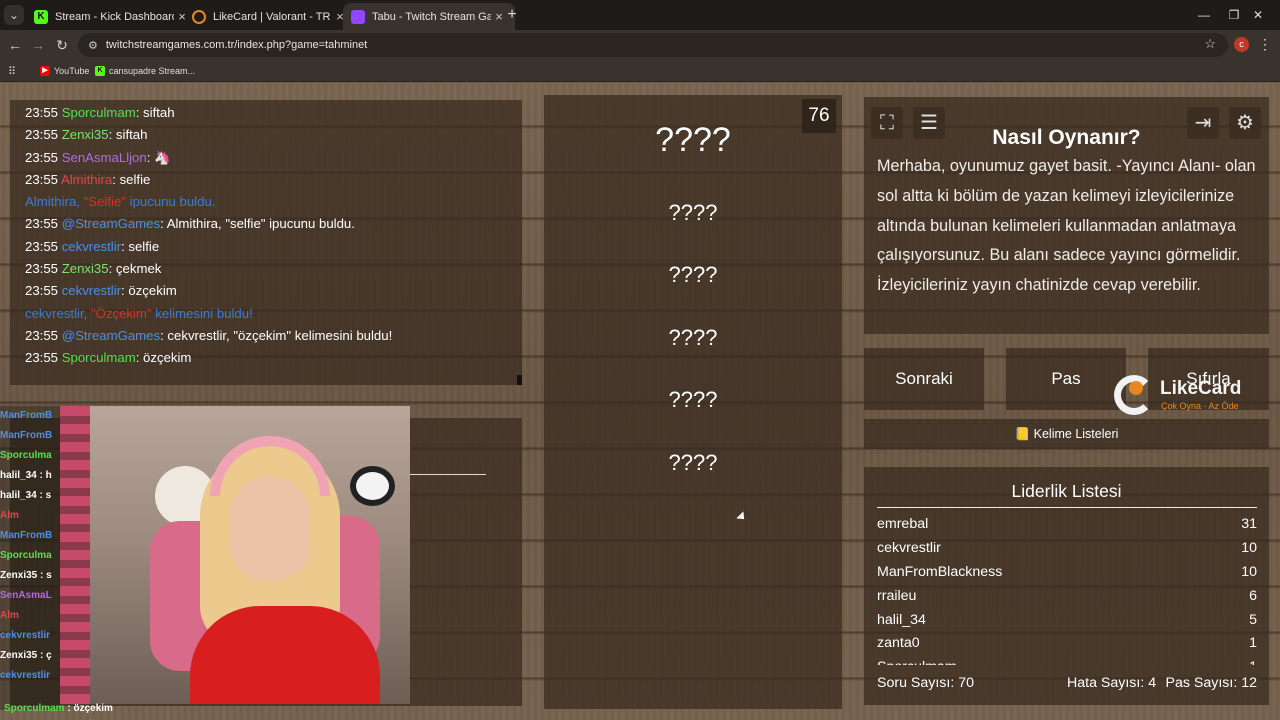 Image resolution: width=1280 pixels, height=720 pixels. Describe the element at coordinates (93, 45) in the screenshot. I see `site-info-icon: ⚙` at that location.